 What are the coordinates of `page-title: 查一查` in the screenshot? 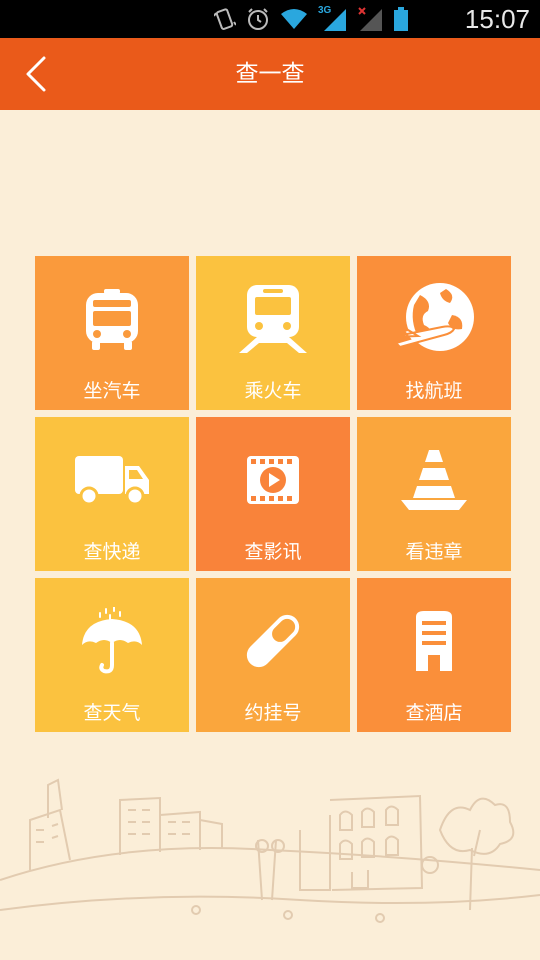 It's located at (270, 74).